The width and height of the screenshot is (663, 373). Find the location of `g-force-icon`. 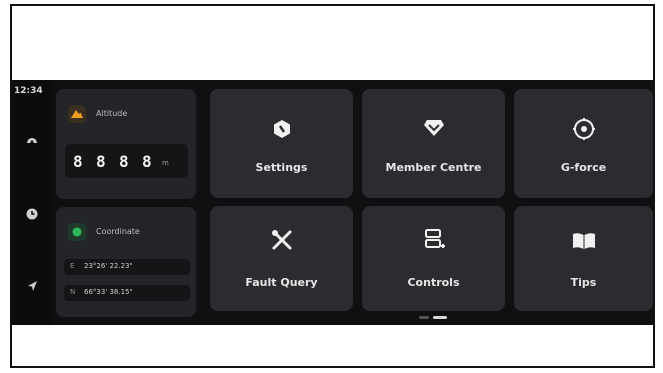

g-force-icon is located at coordinates (584, 131).